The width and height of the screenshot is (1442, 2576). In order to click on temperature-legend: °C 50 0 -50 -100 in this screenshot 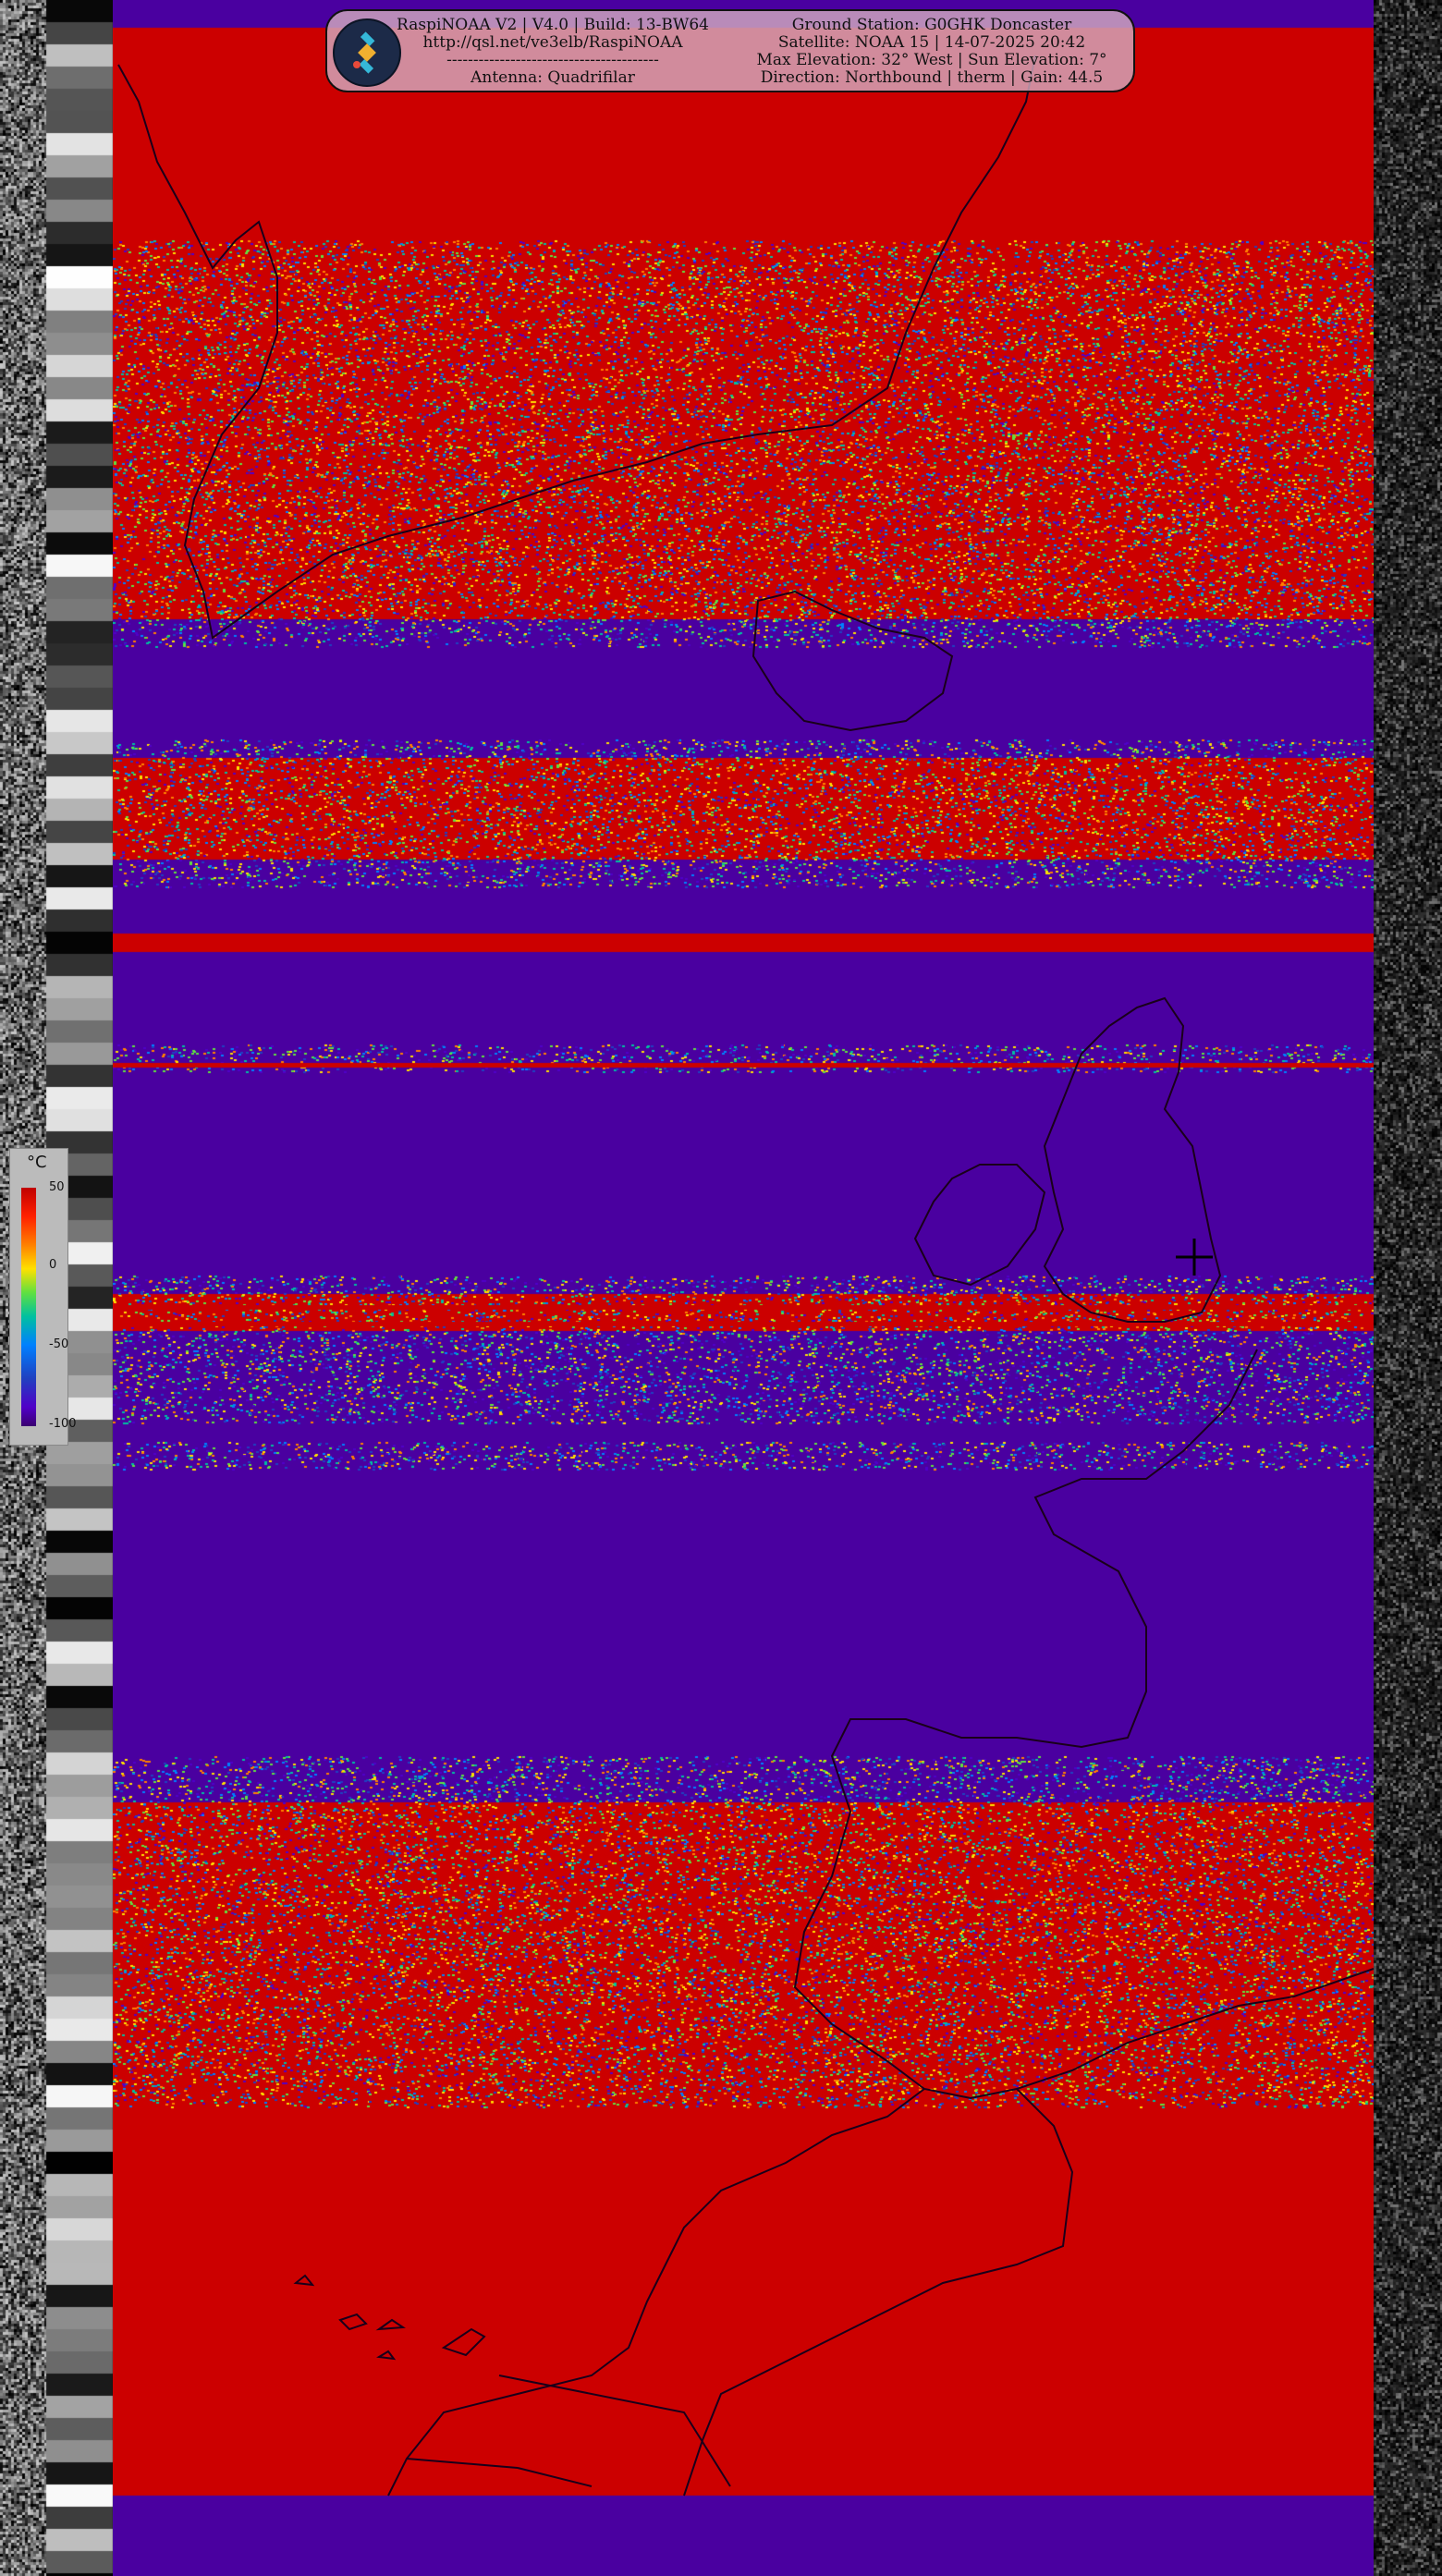, I will do `click(43, 1297)`.